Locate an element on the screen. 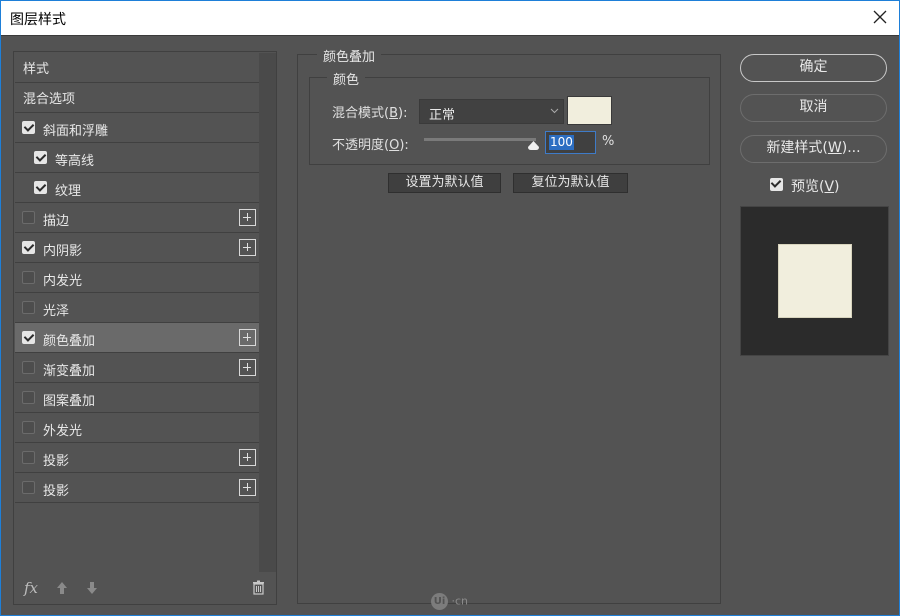 This screenshot has height=616, width=900. move-up-icon is located at coordinates (62, 588).